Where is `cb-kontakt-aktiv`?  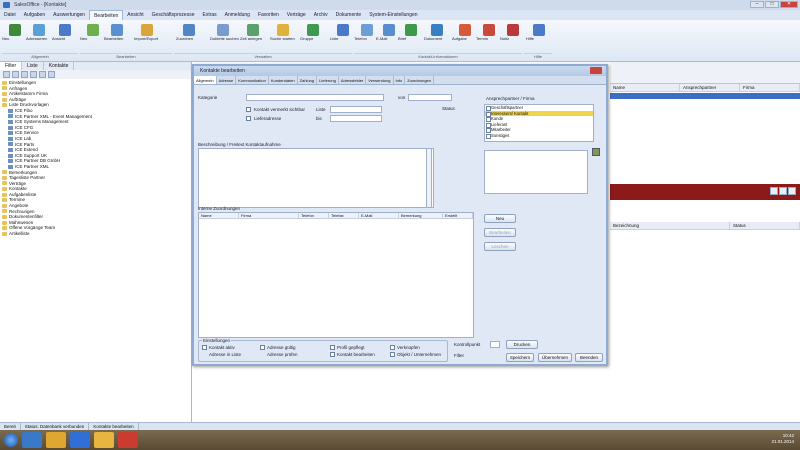 cb-kontakt-aktiv is located at coordinates (204, 347).